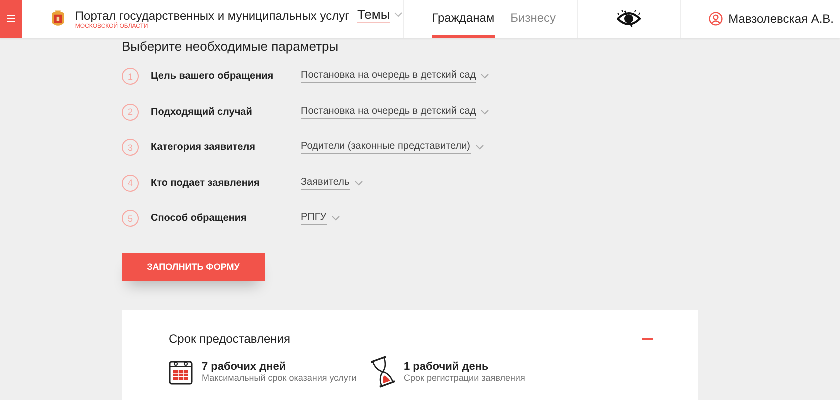  Describe the element at coordinates (130, 112) in the screenshot. I see `step-number: 2` at that location.